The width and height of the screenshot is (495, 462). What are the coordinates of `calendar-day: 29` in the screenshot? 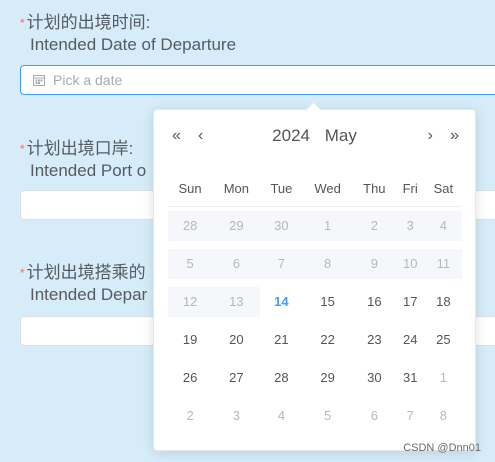 It's located at (327, 378).